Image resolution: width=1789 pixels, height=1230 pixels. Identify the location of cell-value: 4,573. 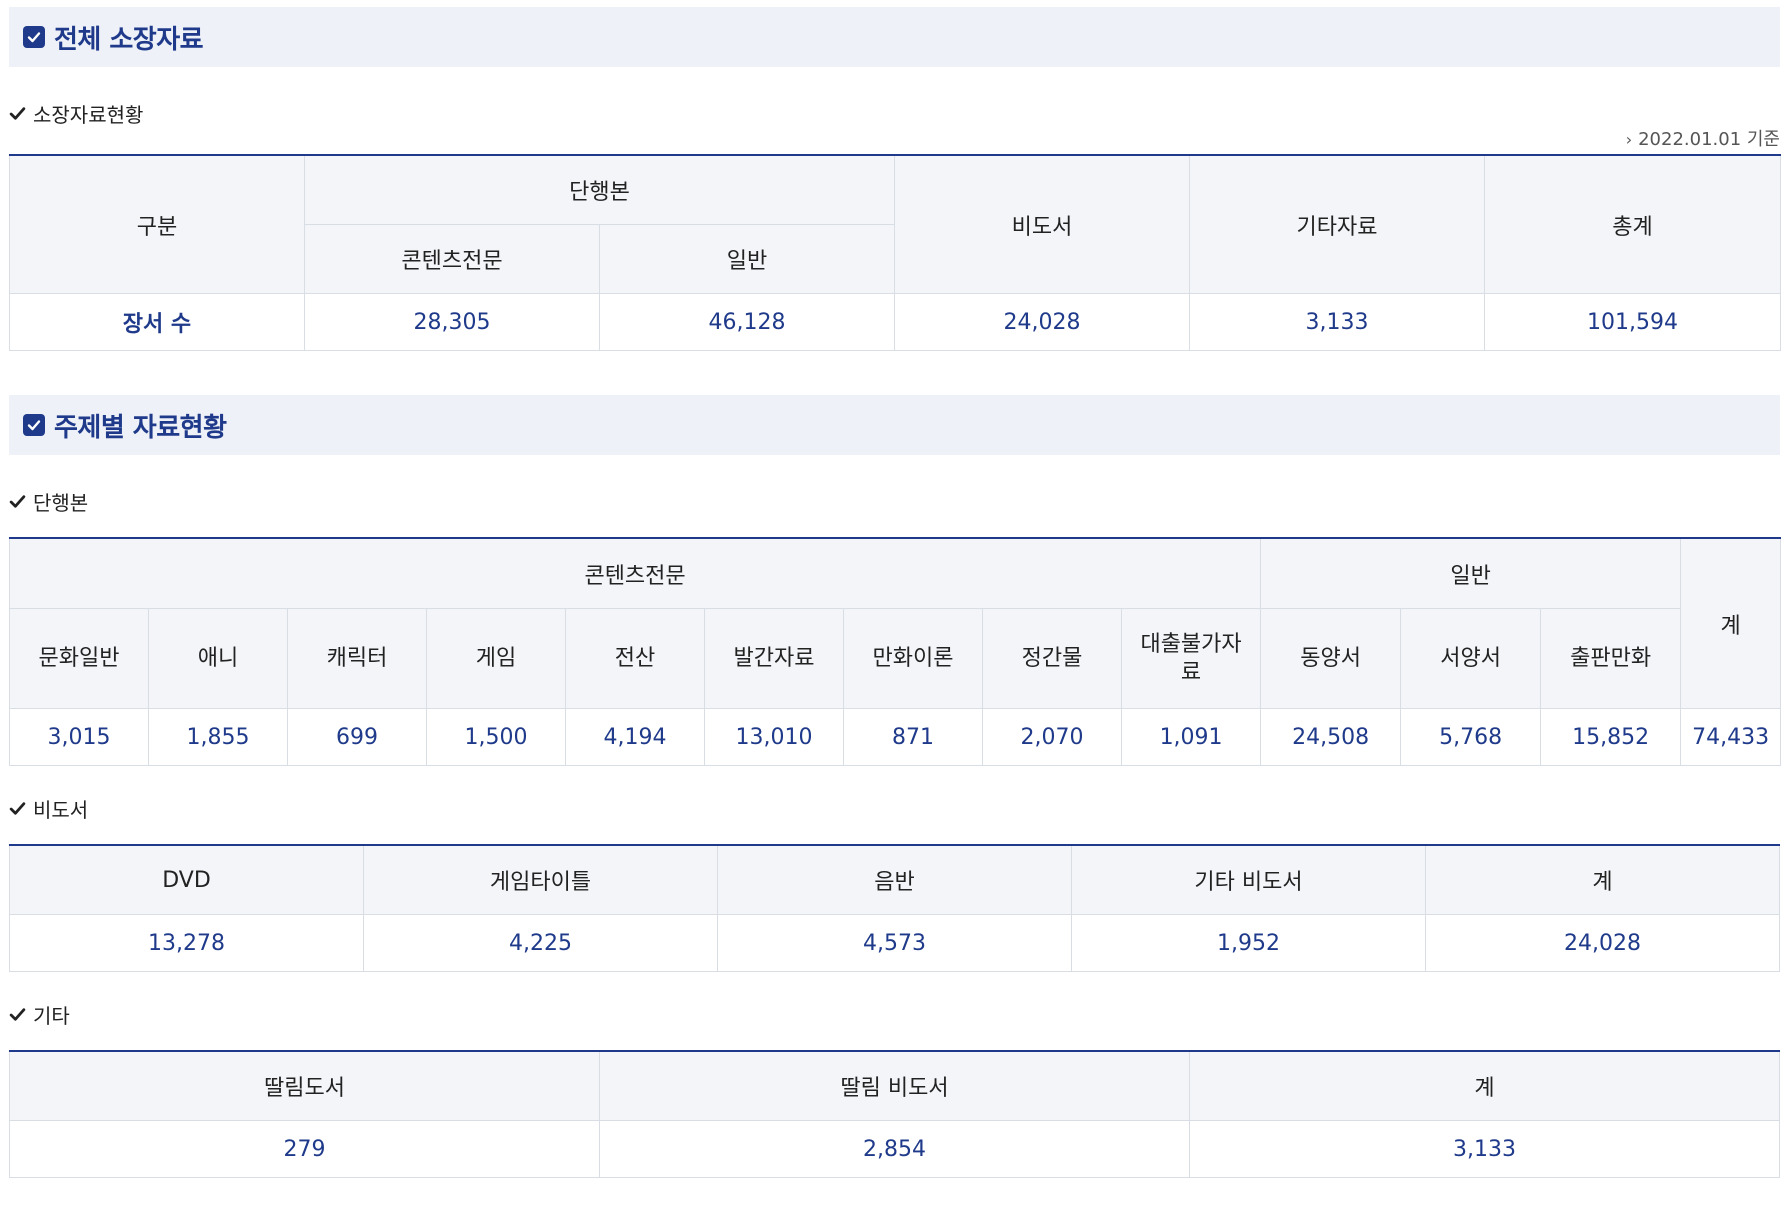
(894, 943).